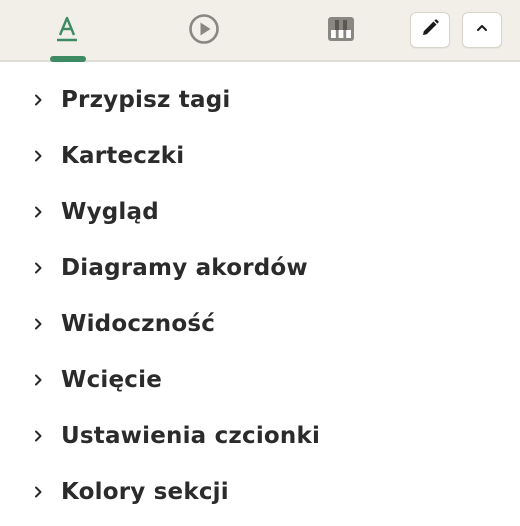 The height and width of the screenshot is (526, 520). I want to click on menu-item-visibility: Widoczność, so click(260, 324).